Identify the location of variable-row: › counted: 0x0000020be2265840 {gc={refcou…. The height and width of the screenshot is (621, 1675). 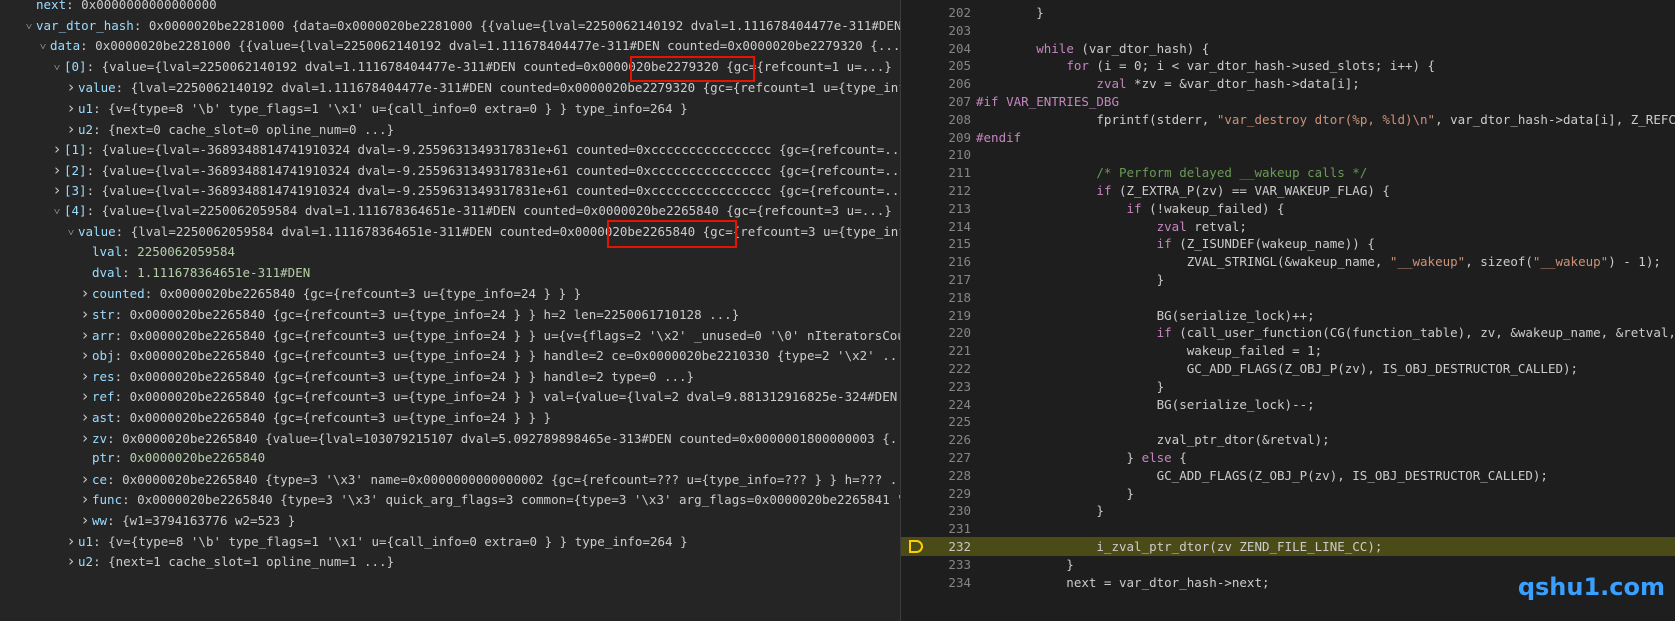
(450, 293).